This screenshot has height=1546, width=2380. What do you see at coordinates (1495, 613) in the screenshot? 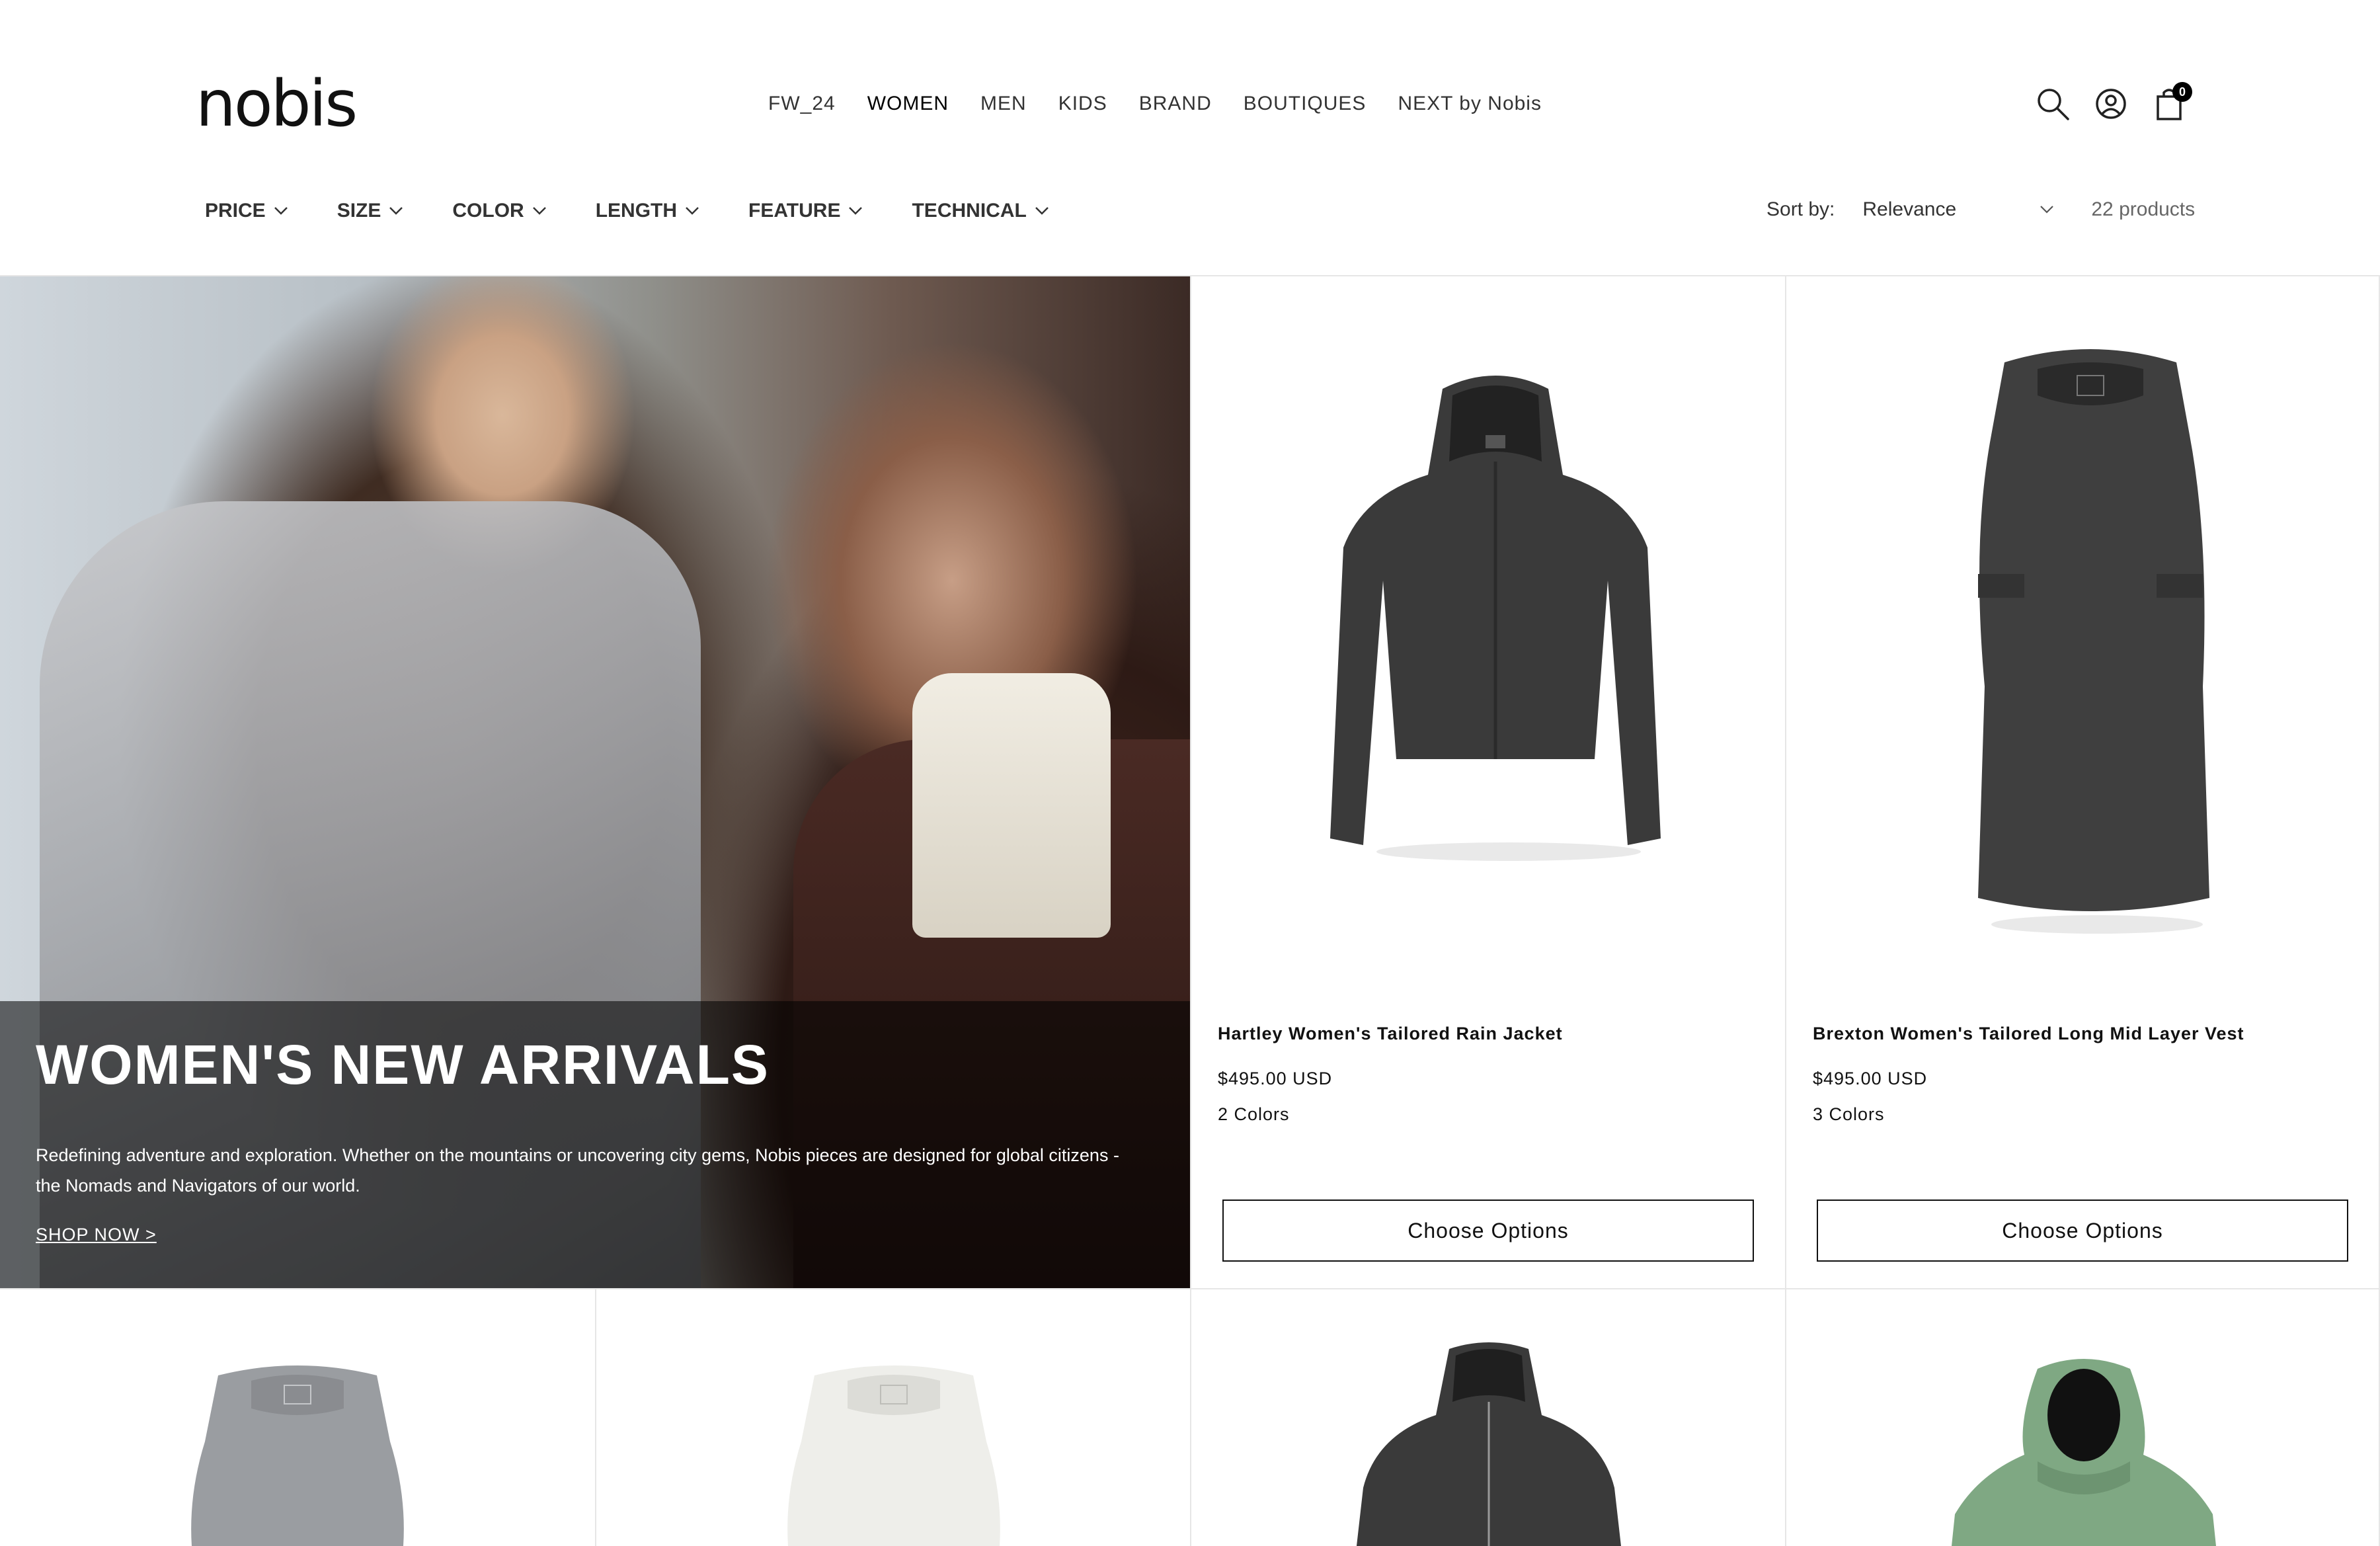
I see `rain-jacket-image` at bounding box center [1495, 613].